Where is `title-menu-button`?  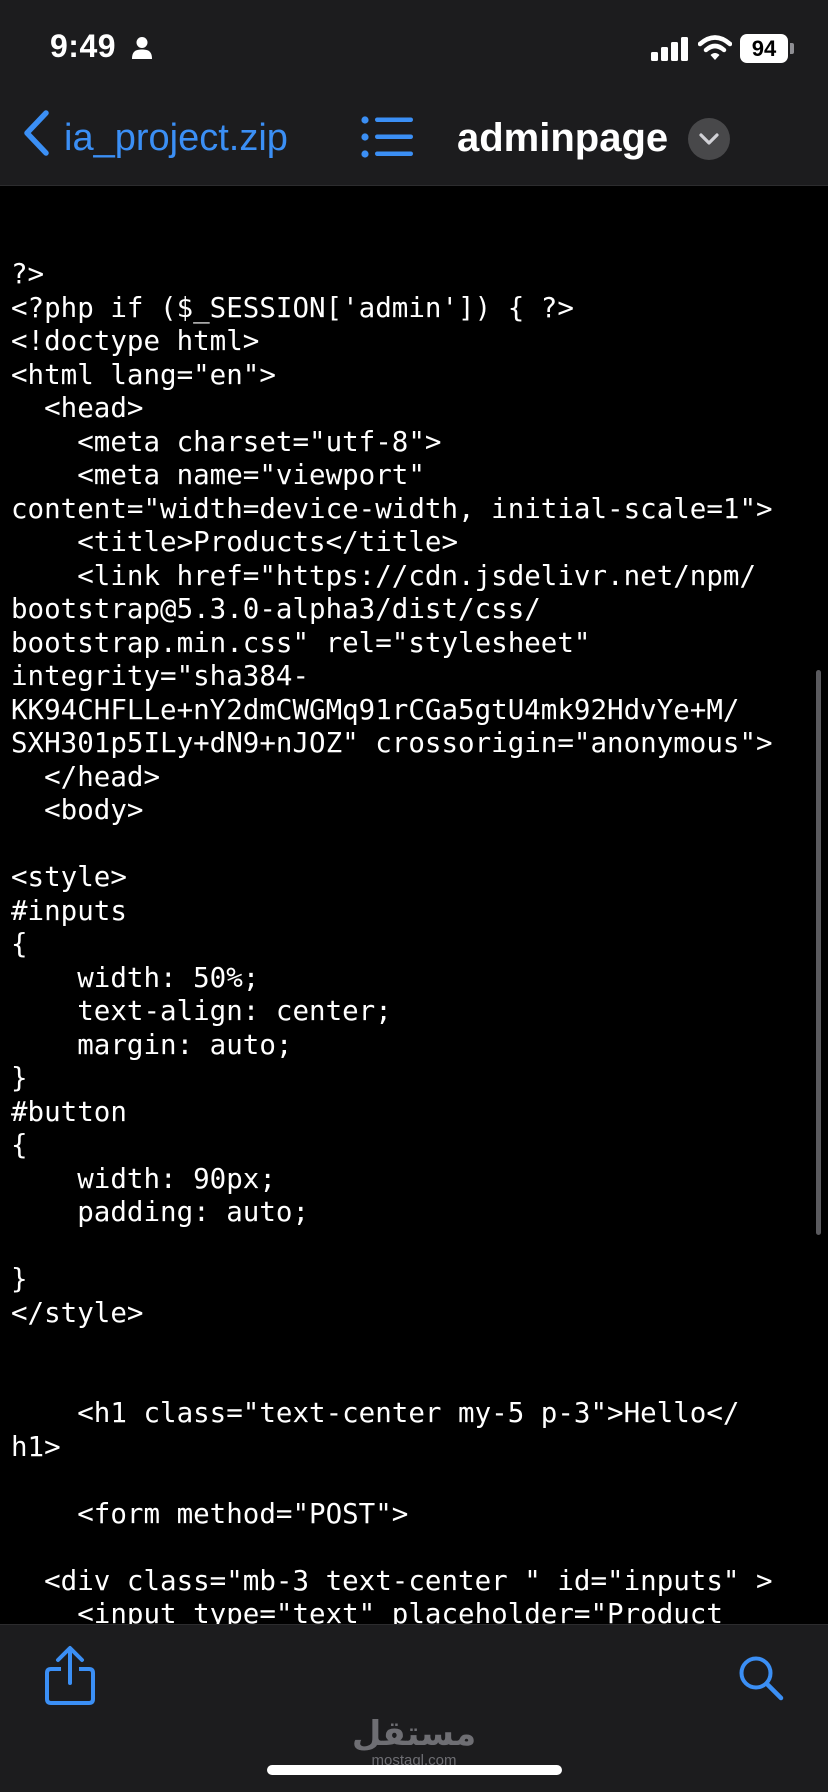 title-menu-button is located at coordinates (709, 139).